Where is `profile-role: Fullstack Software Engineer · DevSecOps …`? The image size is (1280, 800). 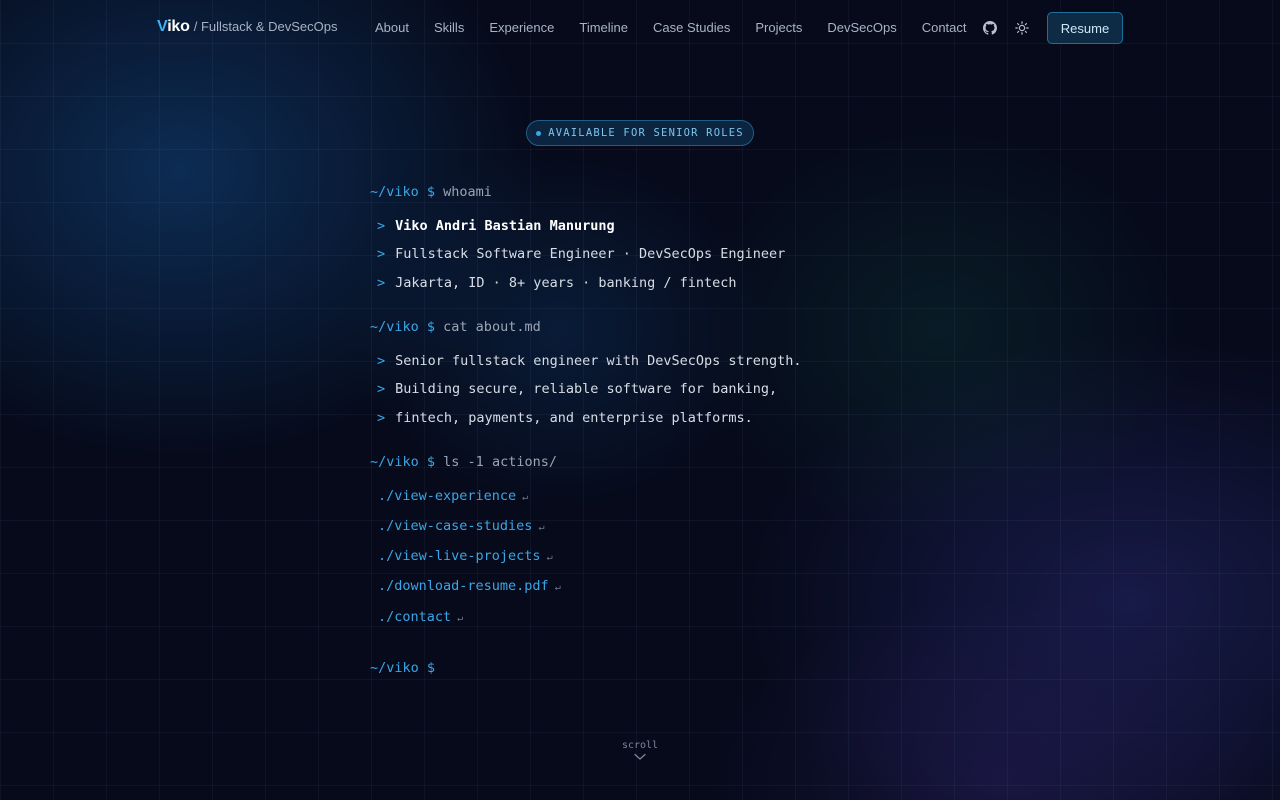 profile-role: Fullstack Software Engineer · DevSecOps … is located at coordinates (590, 254).